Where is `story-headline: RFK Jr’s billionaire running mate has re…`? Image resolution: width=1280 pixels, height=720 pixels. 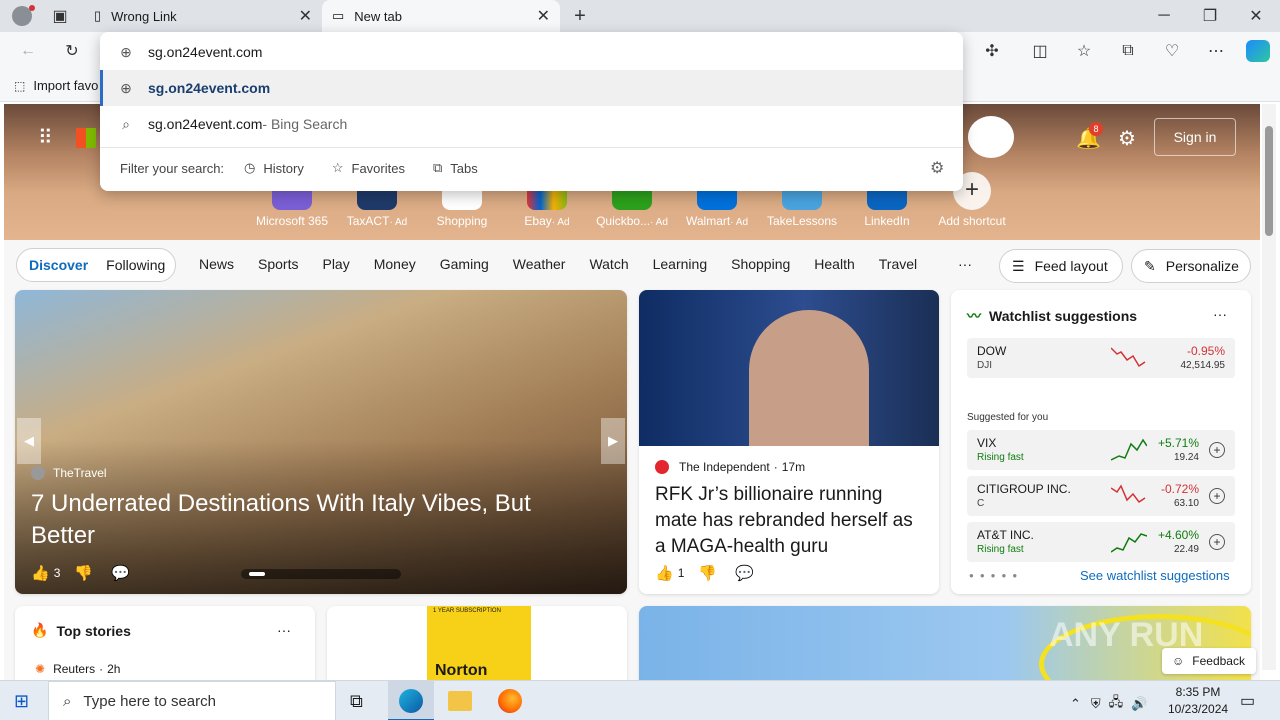
story-headline: RFK Jr’s billionaire running mate has re… is located at coordinates (791, 521).